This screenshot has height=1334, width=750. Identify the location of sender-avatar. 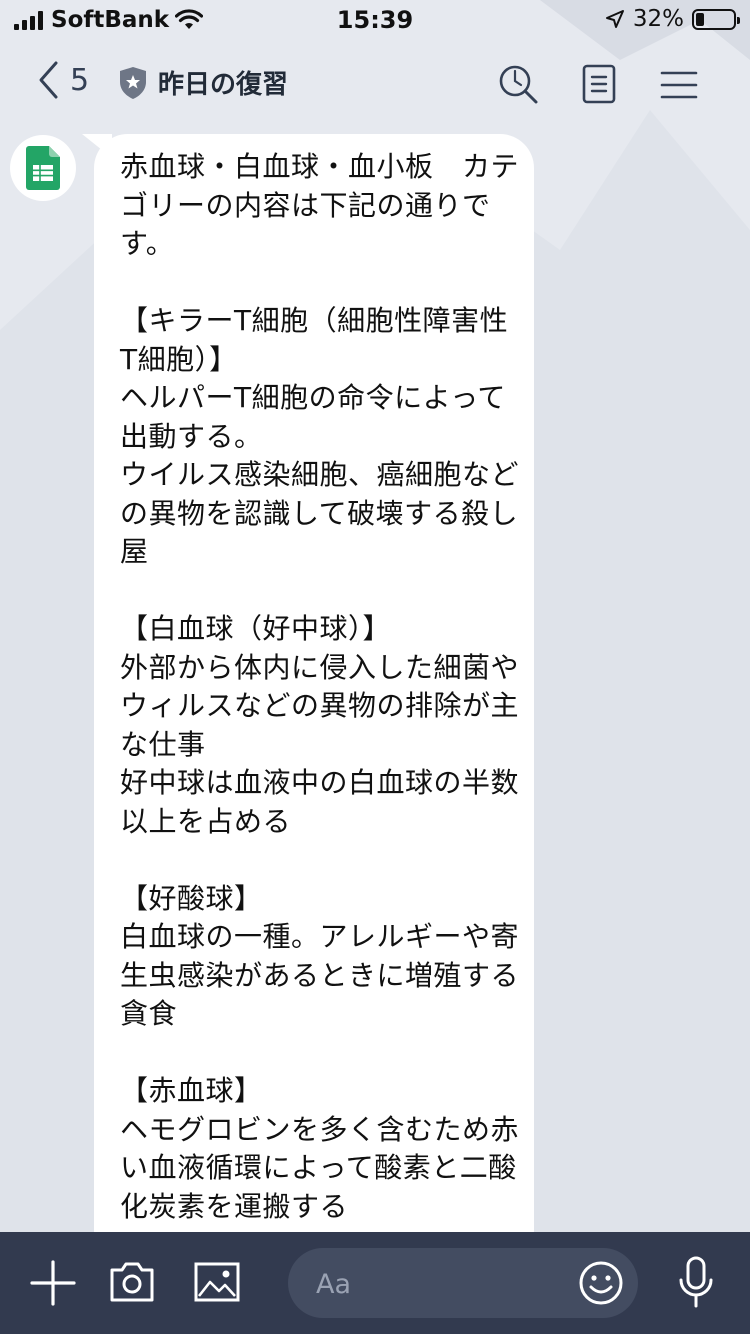
(43, 168).